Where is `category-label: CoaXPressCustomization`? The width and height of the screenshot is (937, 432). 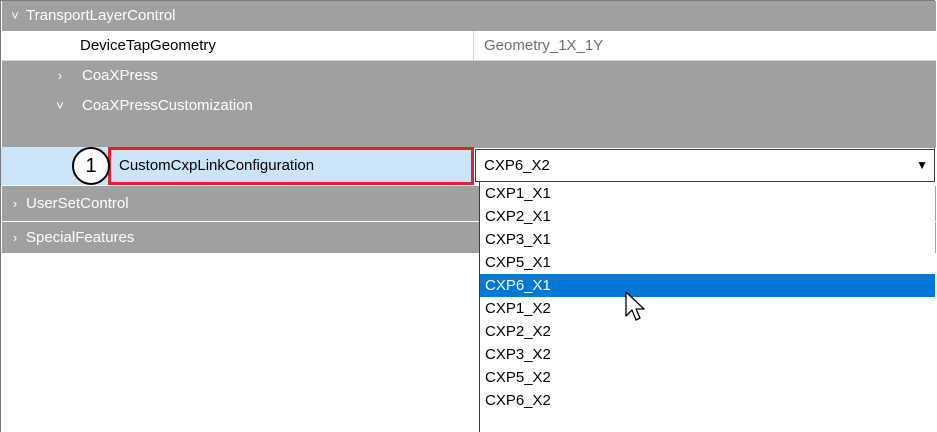
category-label: CoaXPressCustomization is located at coordinates (167, 105).